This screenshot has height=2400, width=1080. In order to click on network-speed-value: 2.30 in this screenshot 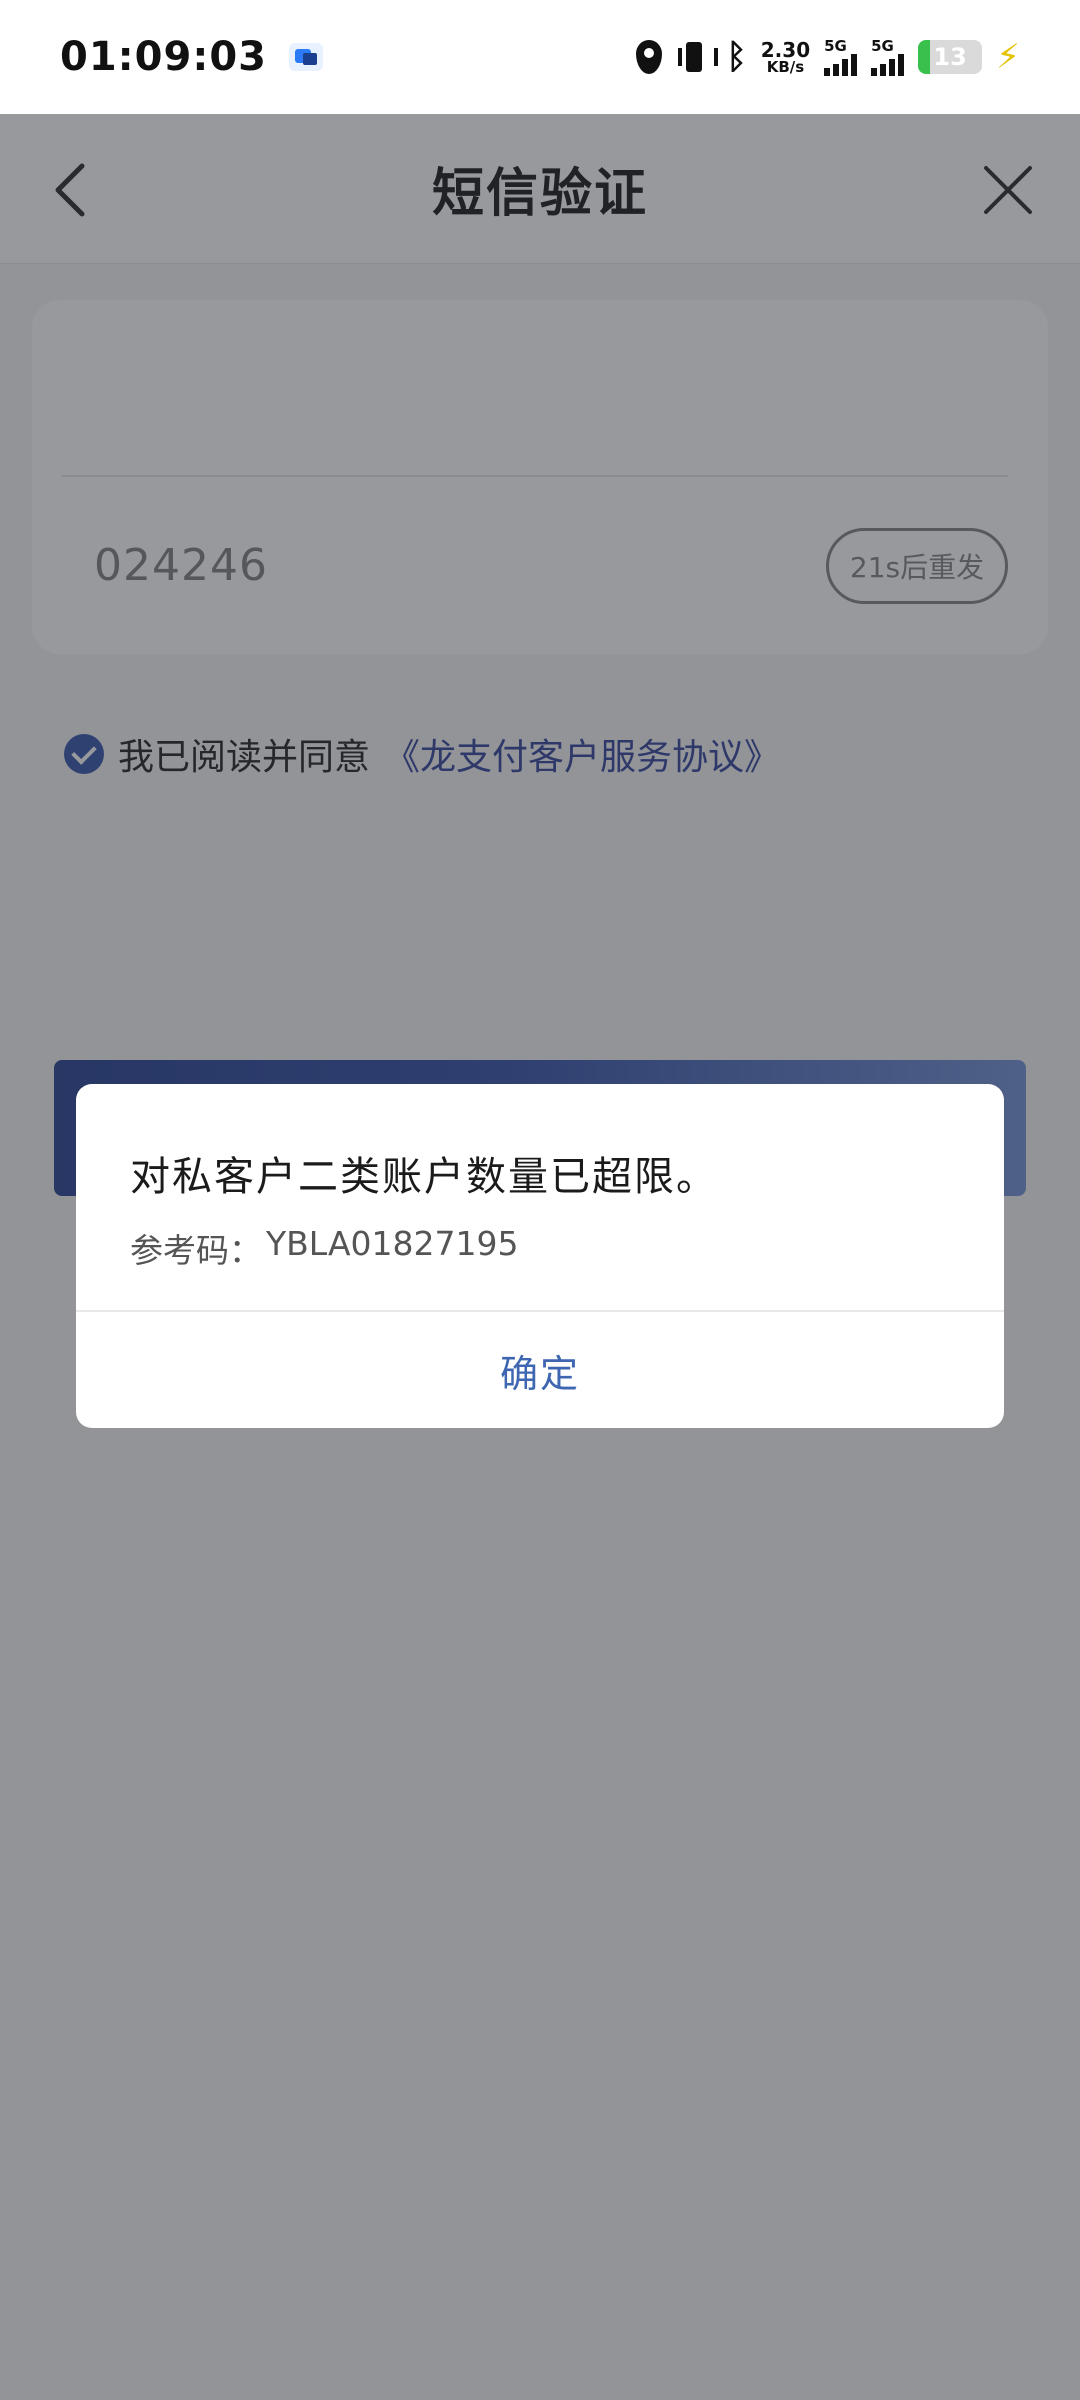, I will do `click(785, 49)`.